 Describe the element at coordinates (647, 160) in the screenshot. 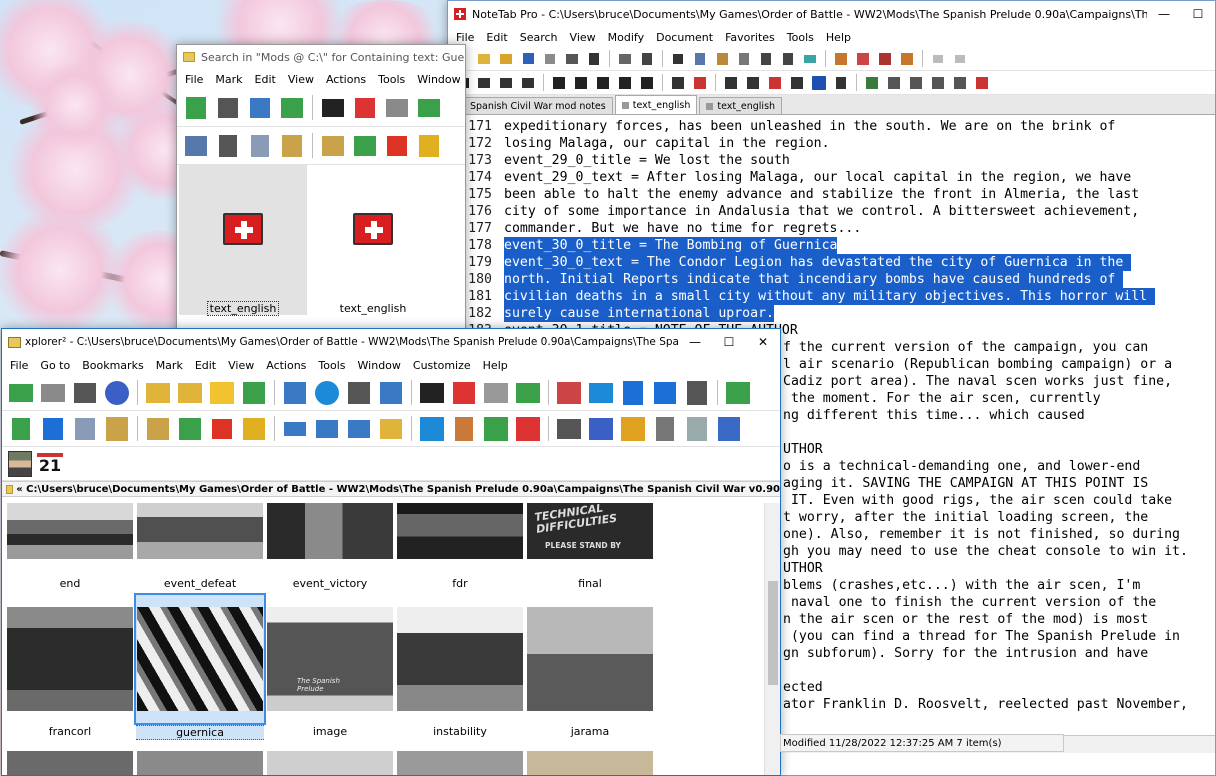

I see `line-text: event_29_0_title = We lost the south` at that location.